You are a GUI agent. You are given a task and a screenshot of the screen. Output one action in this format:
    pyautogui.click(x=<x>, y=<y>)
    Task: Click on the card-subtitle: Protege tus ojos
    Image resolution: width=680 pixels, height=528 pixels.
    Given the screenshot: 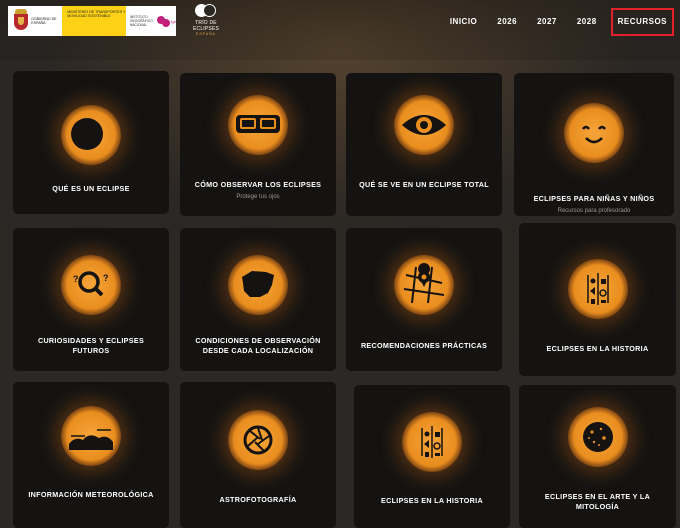 What is the action you would take?
    pyautogui.click(x=258, y=197)
    